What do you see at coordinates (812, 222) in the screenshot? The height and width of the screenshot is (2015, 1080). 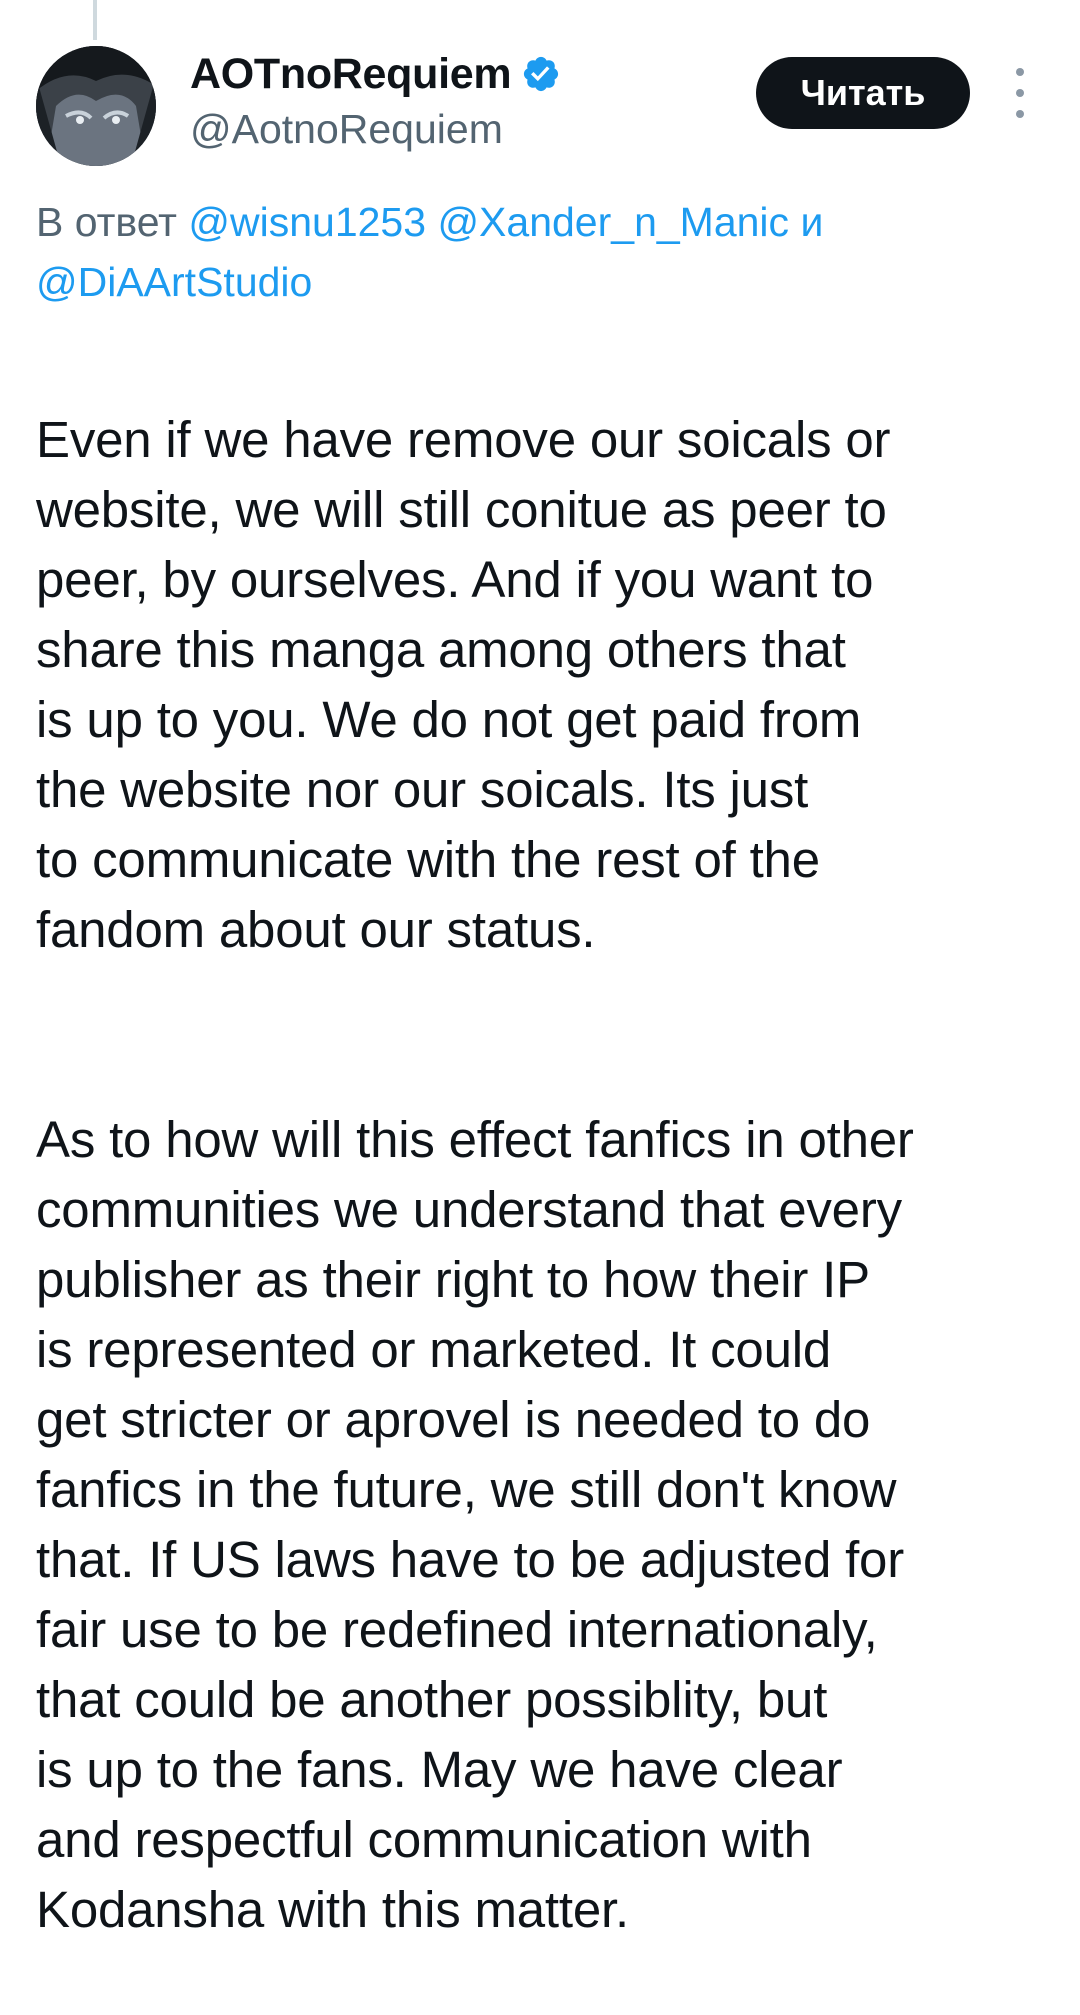 I see `reply-to-conjunction: и` at bounding box center [812, 222].